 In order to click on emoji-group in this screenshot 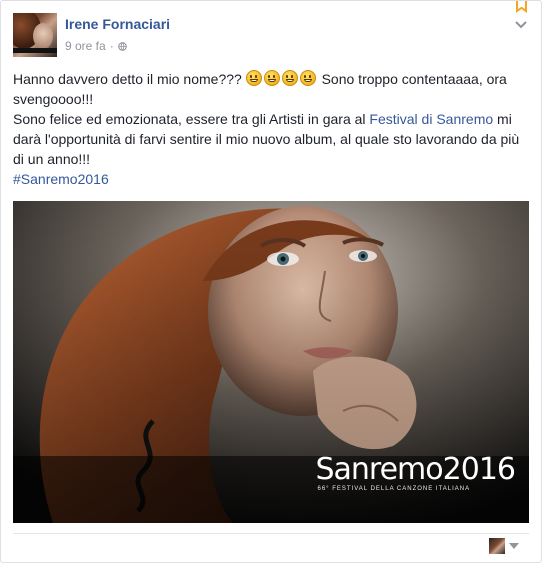, I will do `click(283, 78)`.